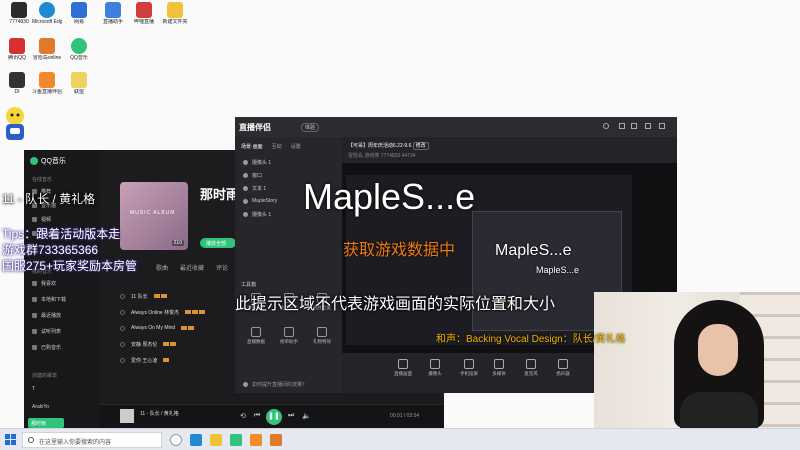  I want to click on desktop-icon-7774830: 7774830, so click(19, 13).